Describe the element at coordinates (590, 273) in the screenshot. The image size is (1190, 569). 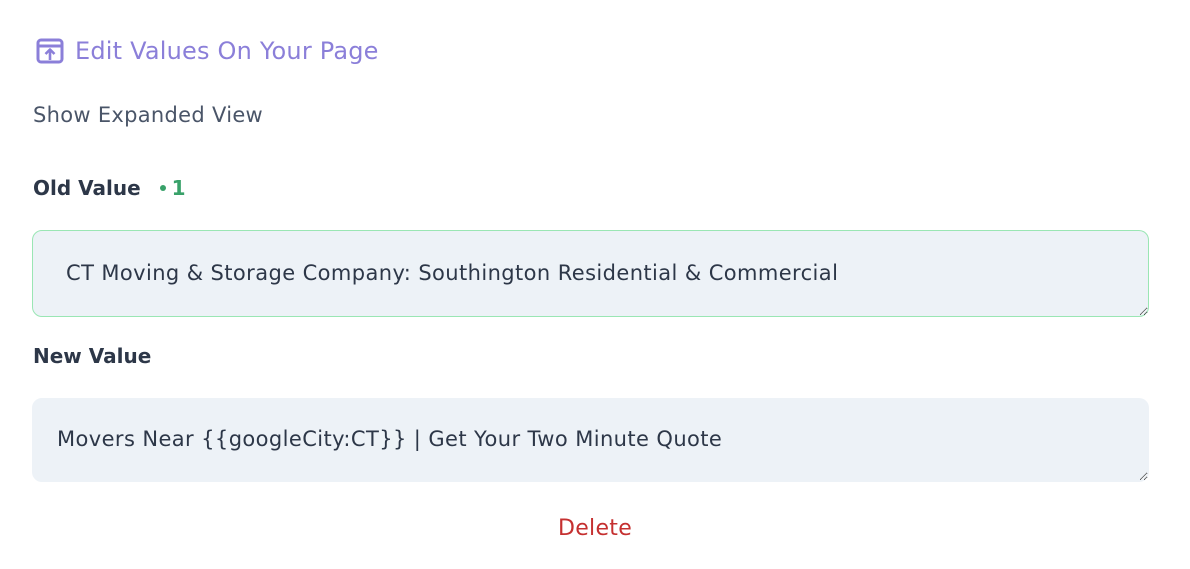
I see `old-value-field` at that location.